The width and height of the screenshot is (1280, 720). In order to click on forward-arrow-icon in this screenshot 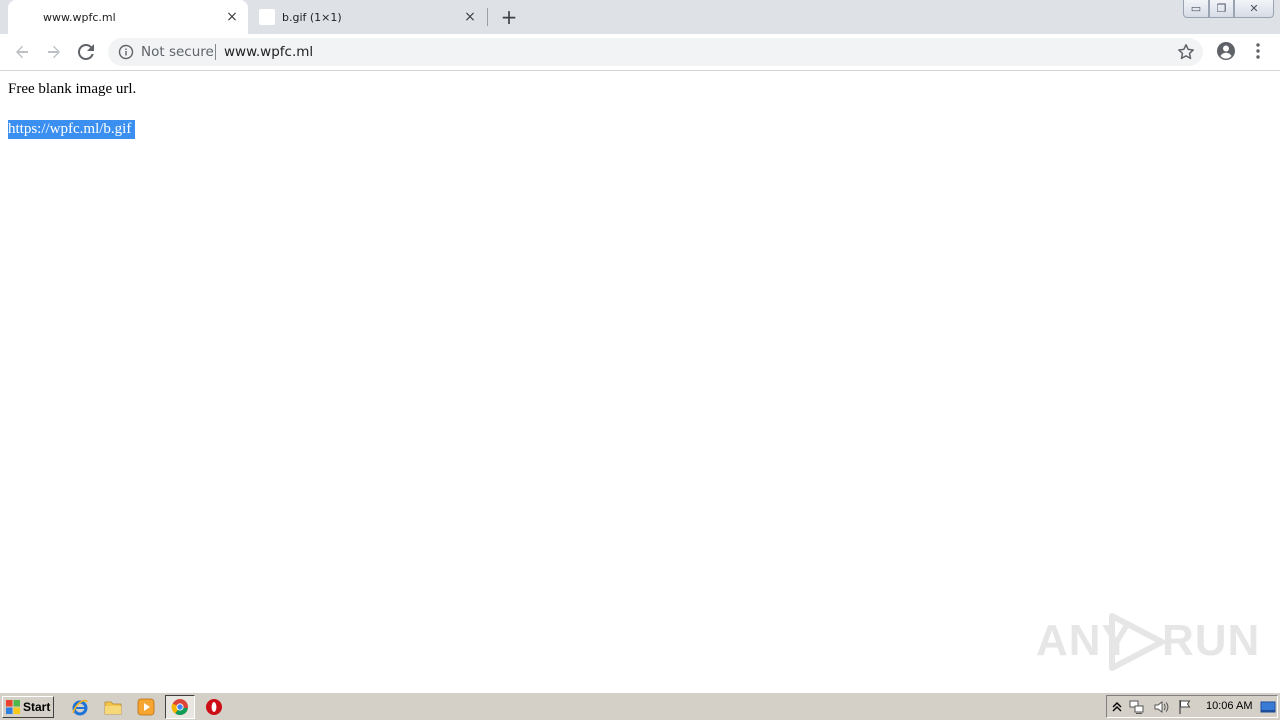, I will do `click(54, 52)`.